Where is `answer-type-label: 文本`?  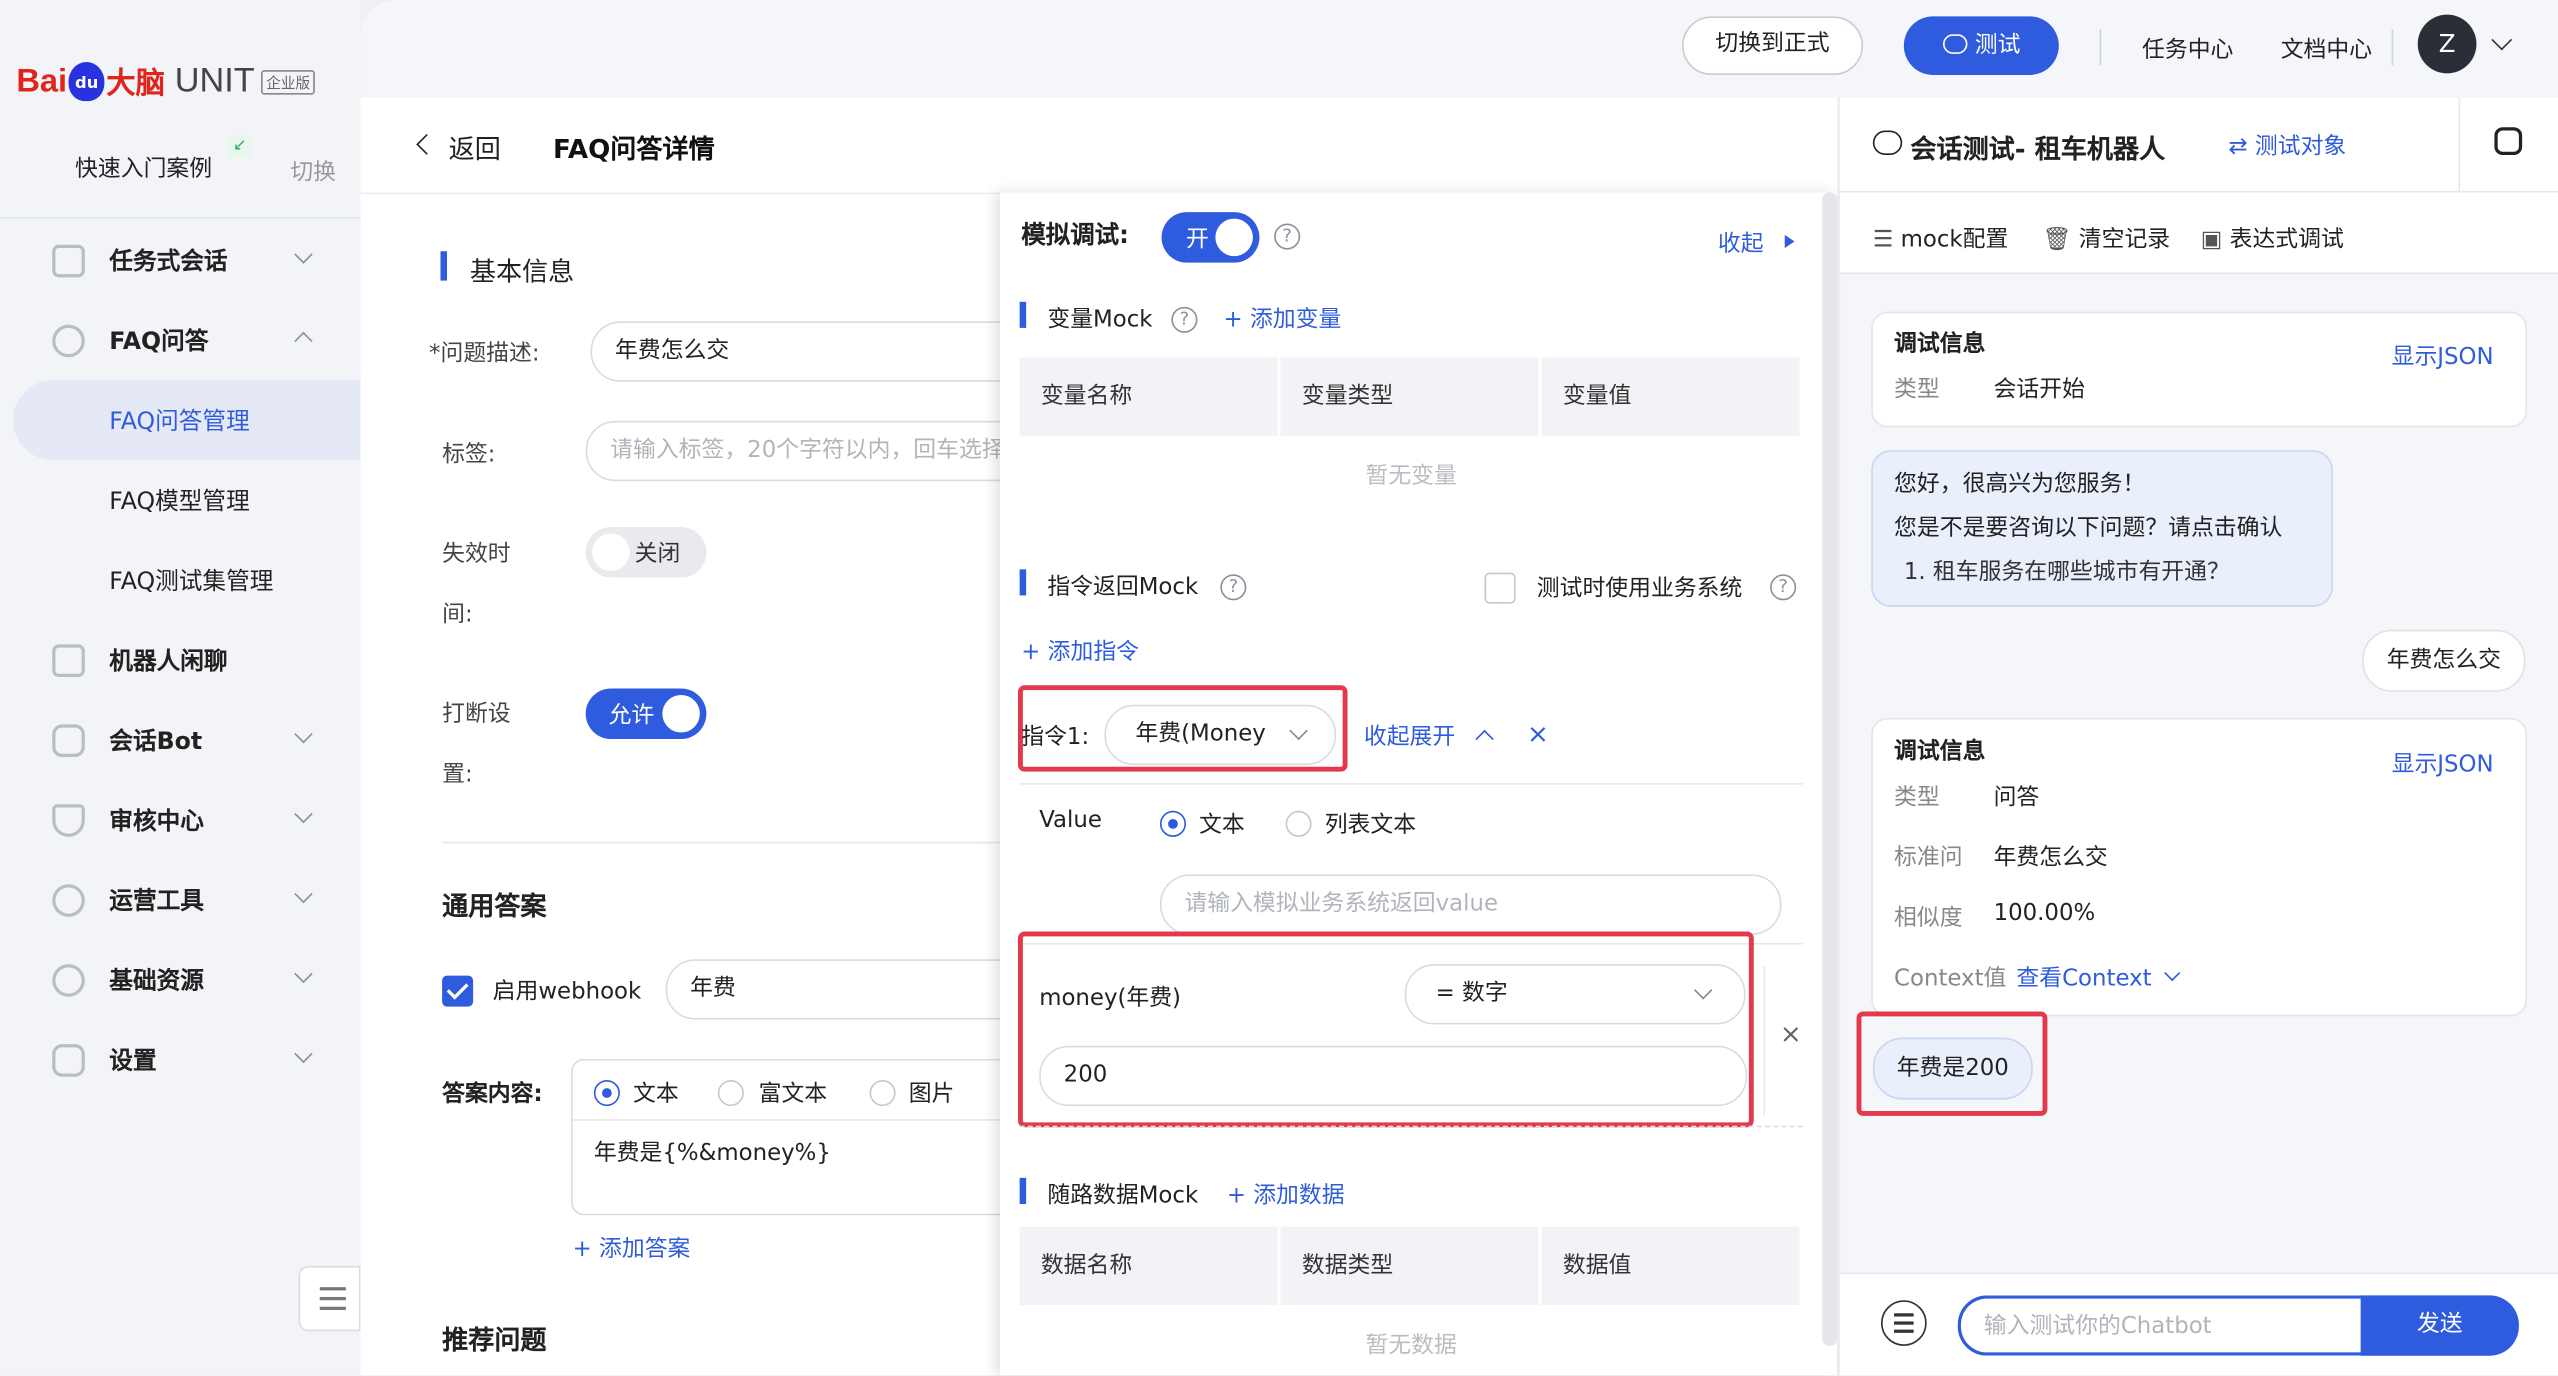
answer-type-label: 文本 is located at coordinates (655, 1094).